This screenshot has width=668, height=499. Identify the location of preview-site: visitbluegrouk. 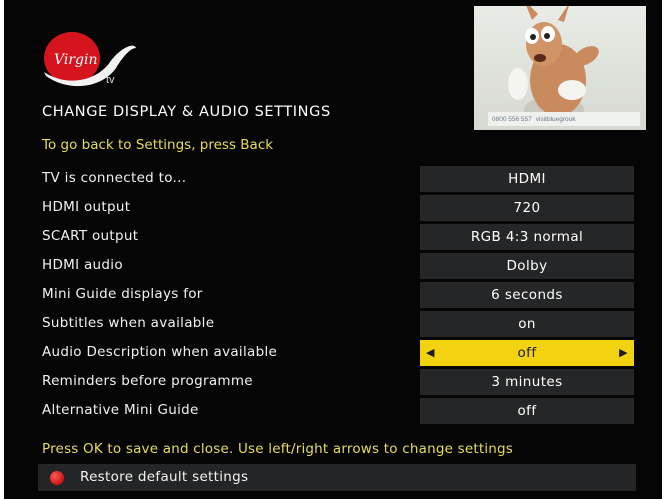
(555, 119).